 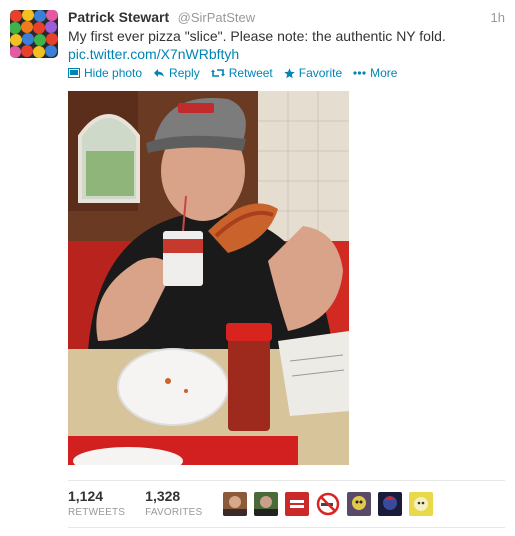 I want to click on user-avatar-2-icon, so click(x=266, y=504).